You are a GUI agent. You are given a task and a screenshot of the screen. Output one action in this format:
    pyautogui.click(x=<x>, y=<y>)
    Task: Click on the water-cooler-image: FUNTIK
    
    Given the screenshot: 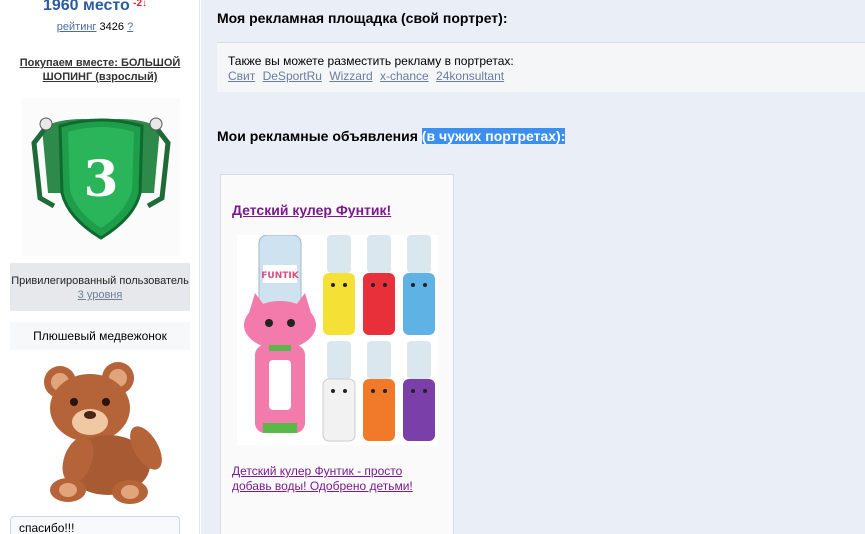 What is the action you would take?
    pyautogui.click(x=339, y=338)
    